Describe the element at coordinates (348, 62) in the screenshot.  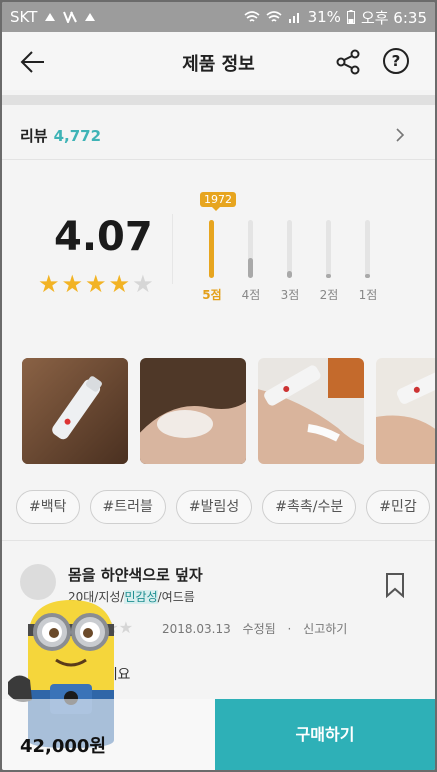
I see `share-icon` at that location.